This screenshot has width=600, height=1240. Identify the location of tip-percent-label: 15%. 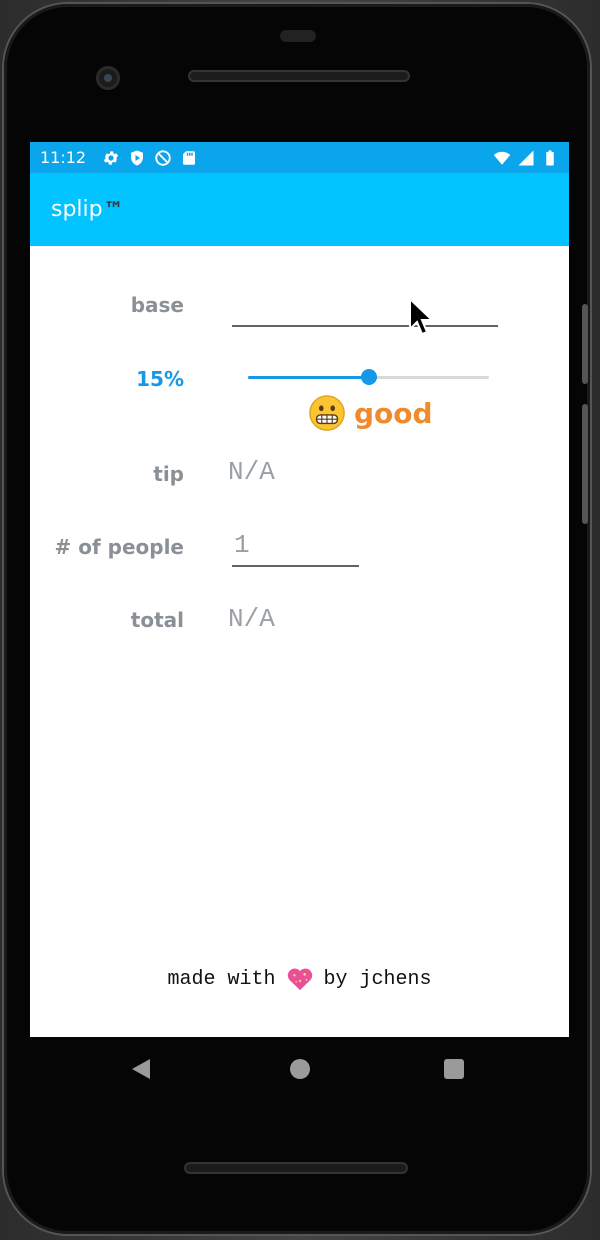
(160, 379).